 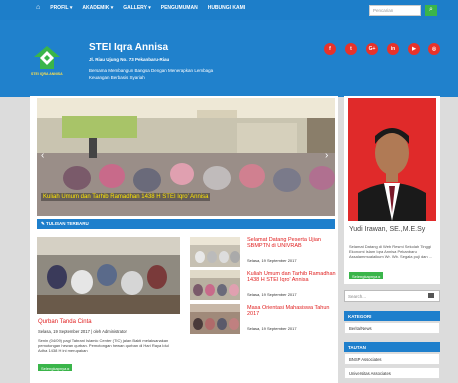 I want to click on linkedin-icon: in, so click(x=393, y=49).